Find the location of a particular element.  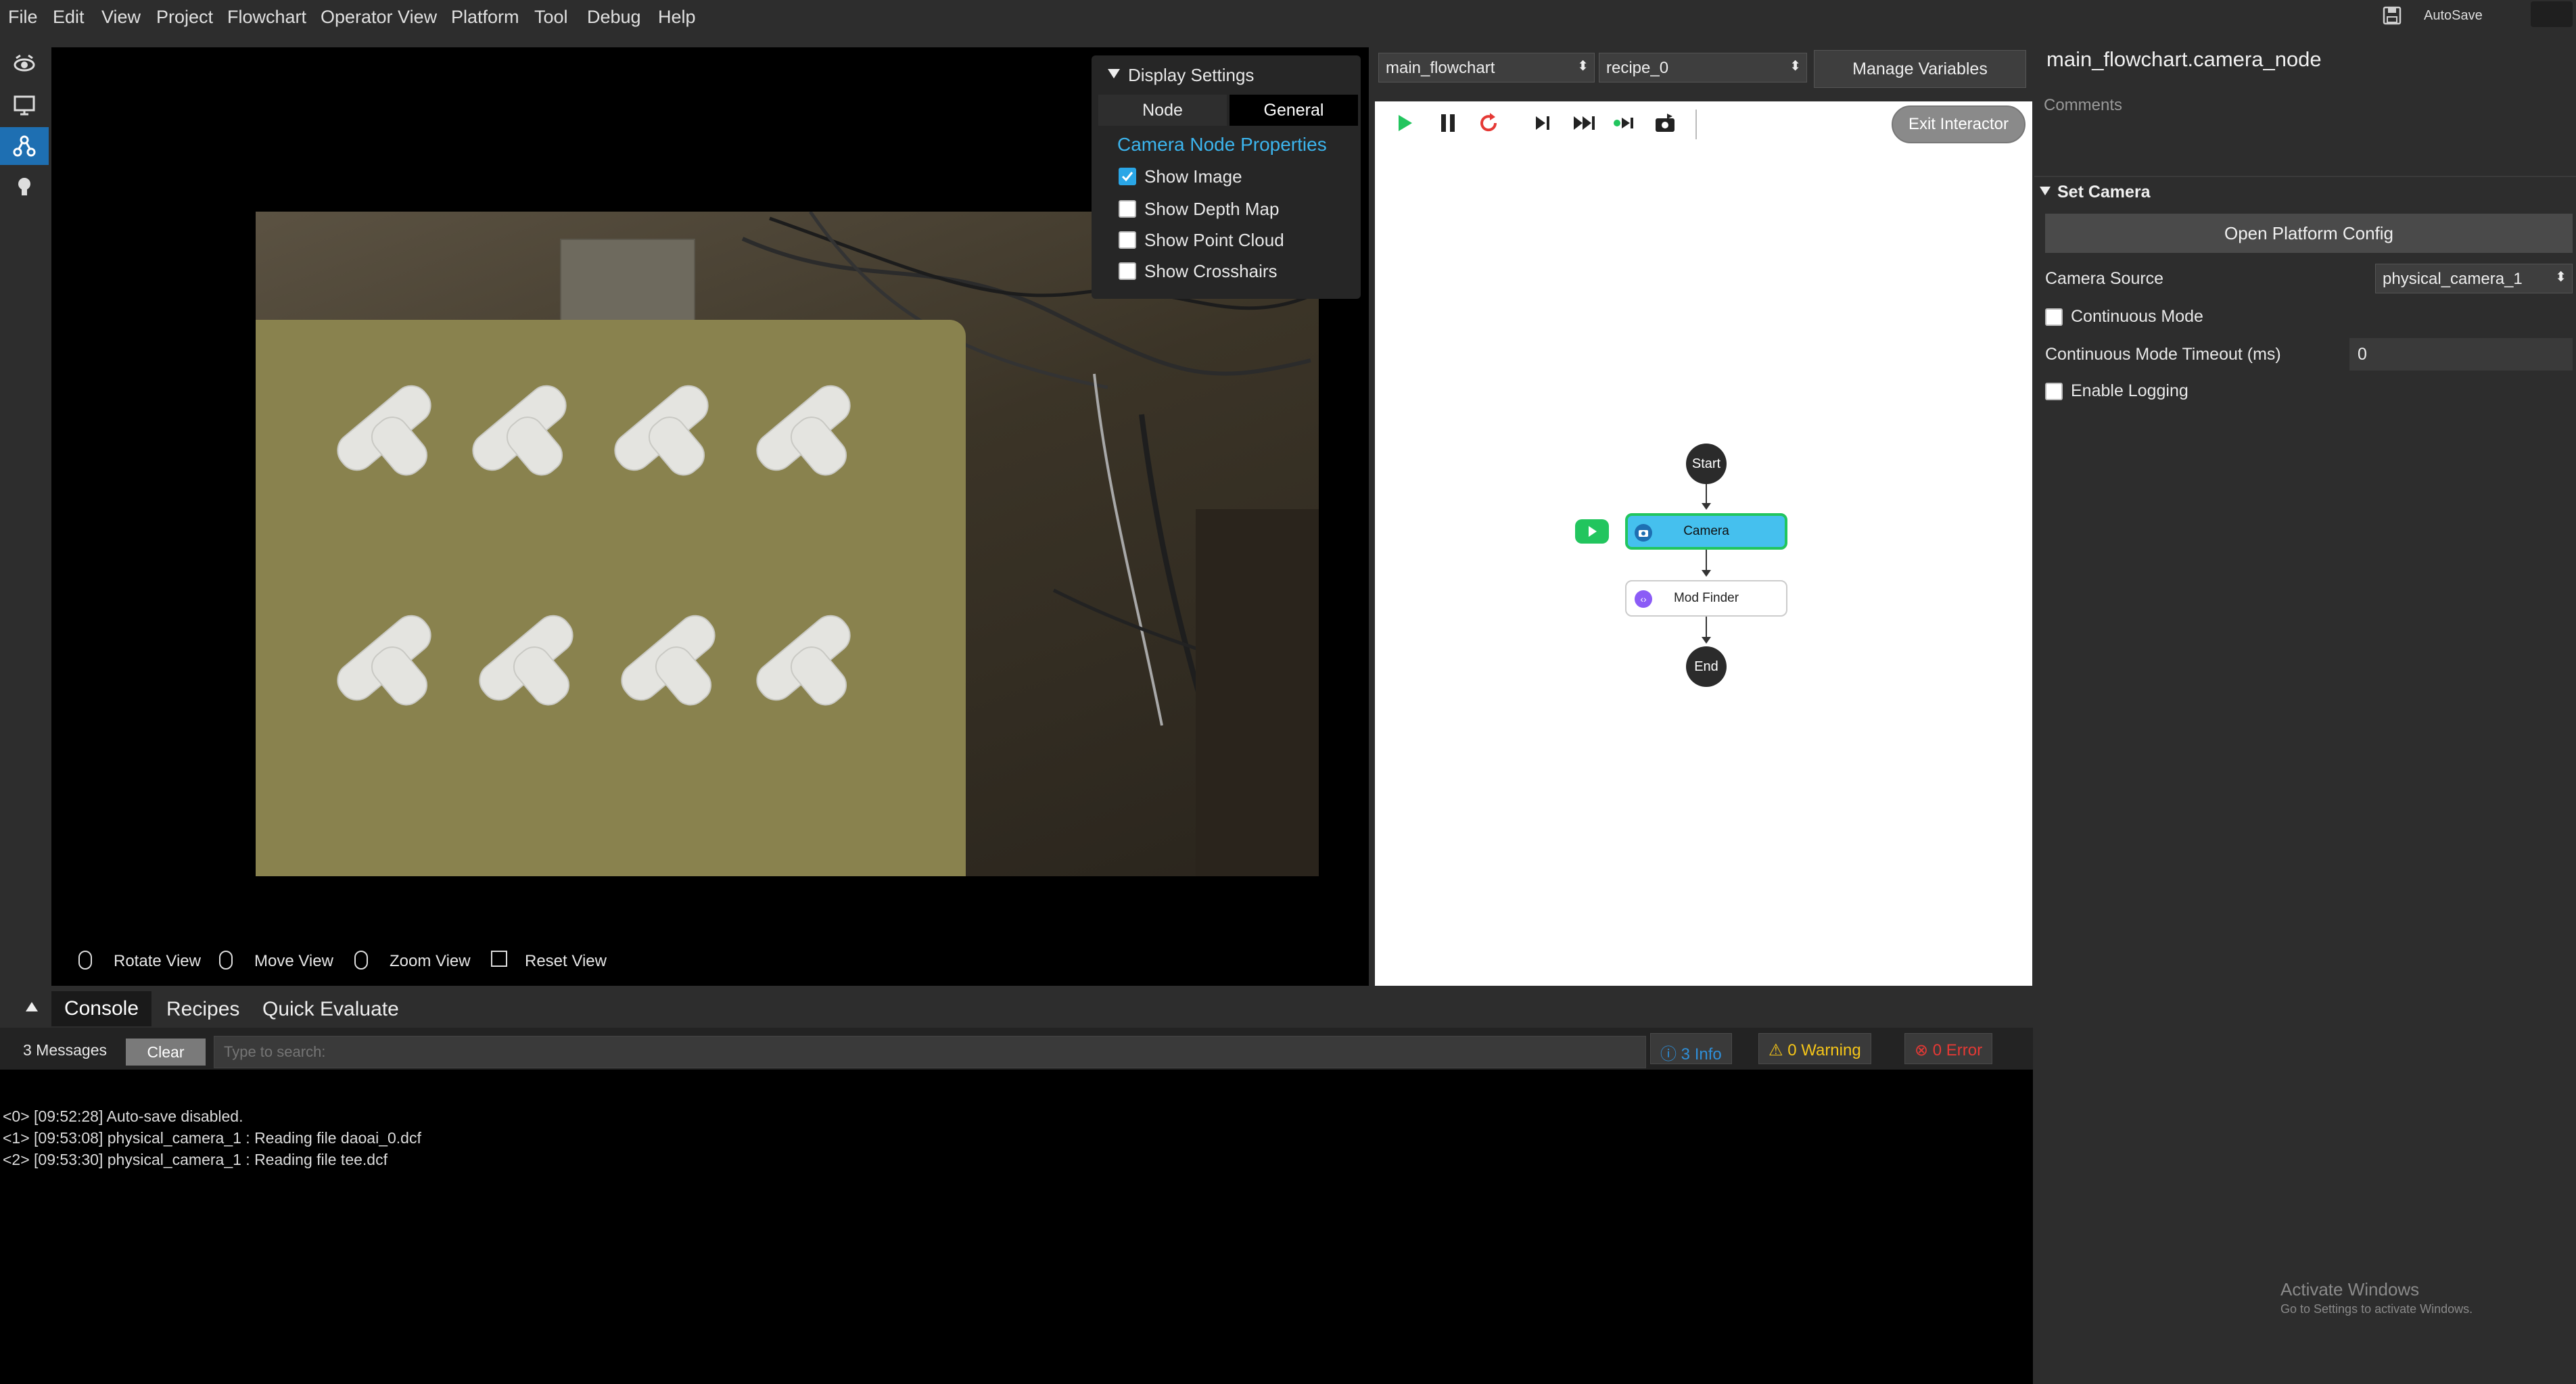

camera-source-label: Camera Source is located at coordinates (2104, 278).